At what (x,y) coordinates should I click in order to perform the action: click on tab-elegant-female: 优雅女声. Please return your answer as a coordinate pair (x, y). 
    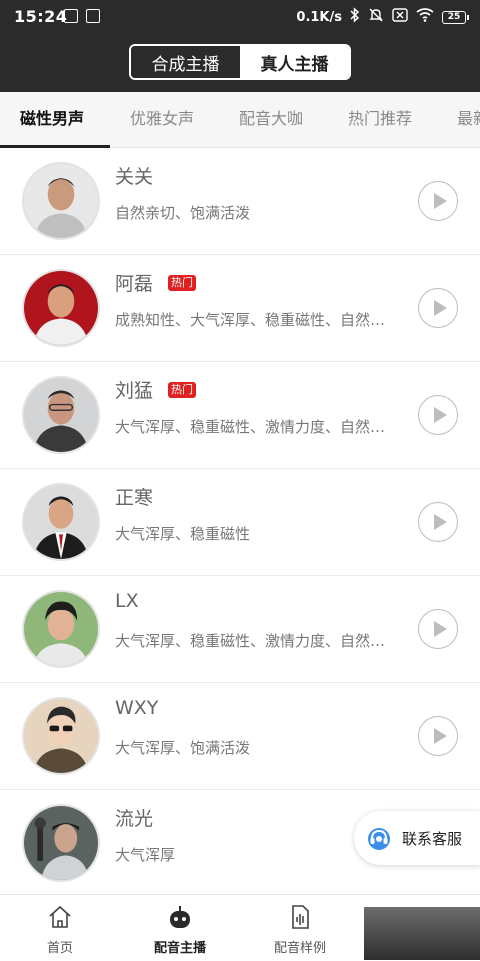
    Looking at the image, I should click on (162, 119).